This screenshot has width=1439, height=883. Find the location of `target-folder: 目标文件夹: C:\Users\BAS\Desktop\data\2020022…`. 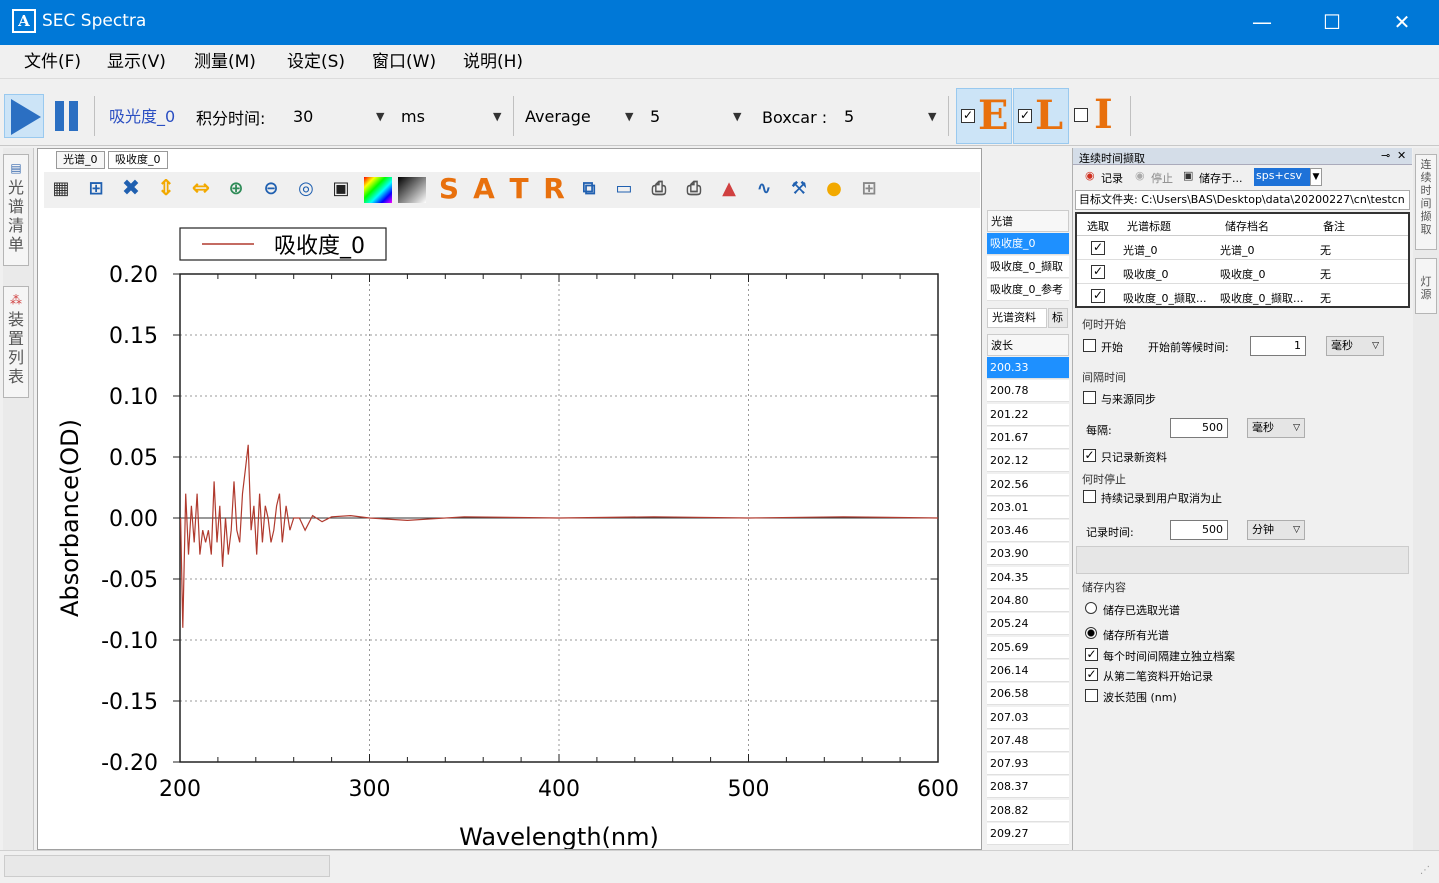

target-folder: 目标文件夹: C:\Users\BAS\Desktop\data\2020022… is located at coordinates (1242, 200).